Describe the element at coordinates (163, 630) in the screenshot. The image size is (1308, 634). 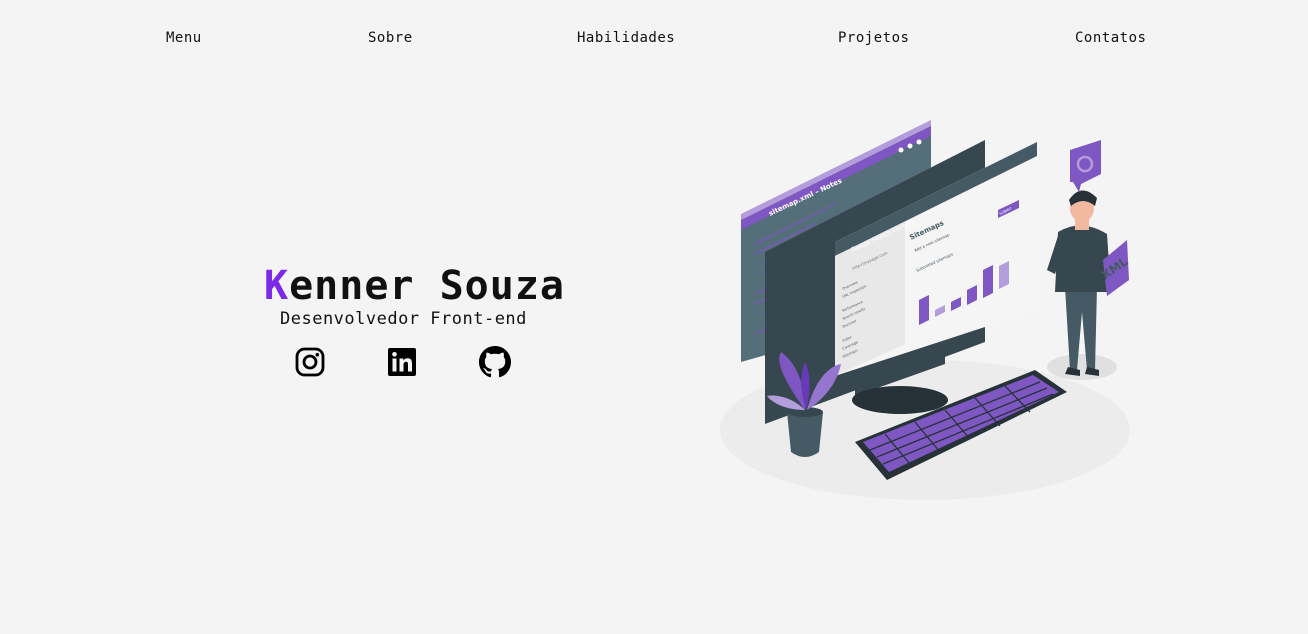
I see `section-decoration` at that location.